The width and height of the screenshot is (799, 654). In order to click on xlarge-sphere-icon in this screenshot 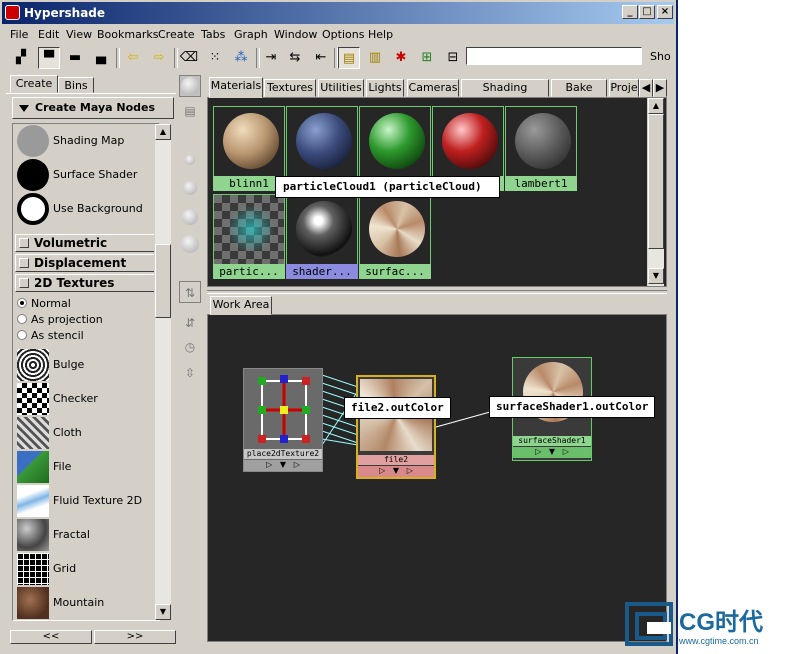, I will do `click(190, 244)`.